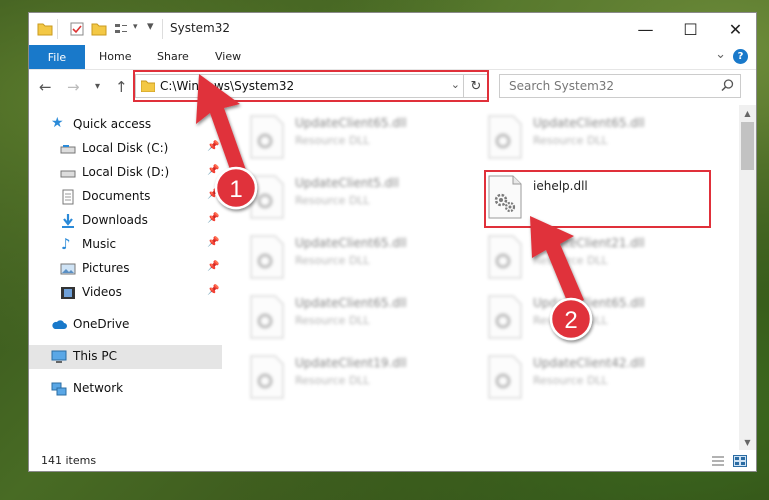 The width and height of the screenshot is (769, 500). I want to click on nav-label: Documents, so click(116, 196).